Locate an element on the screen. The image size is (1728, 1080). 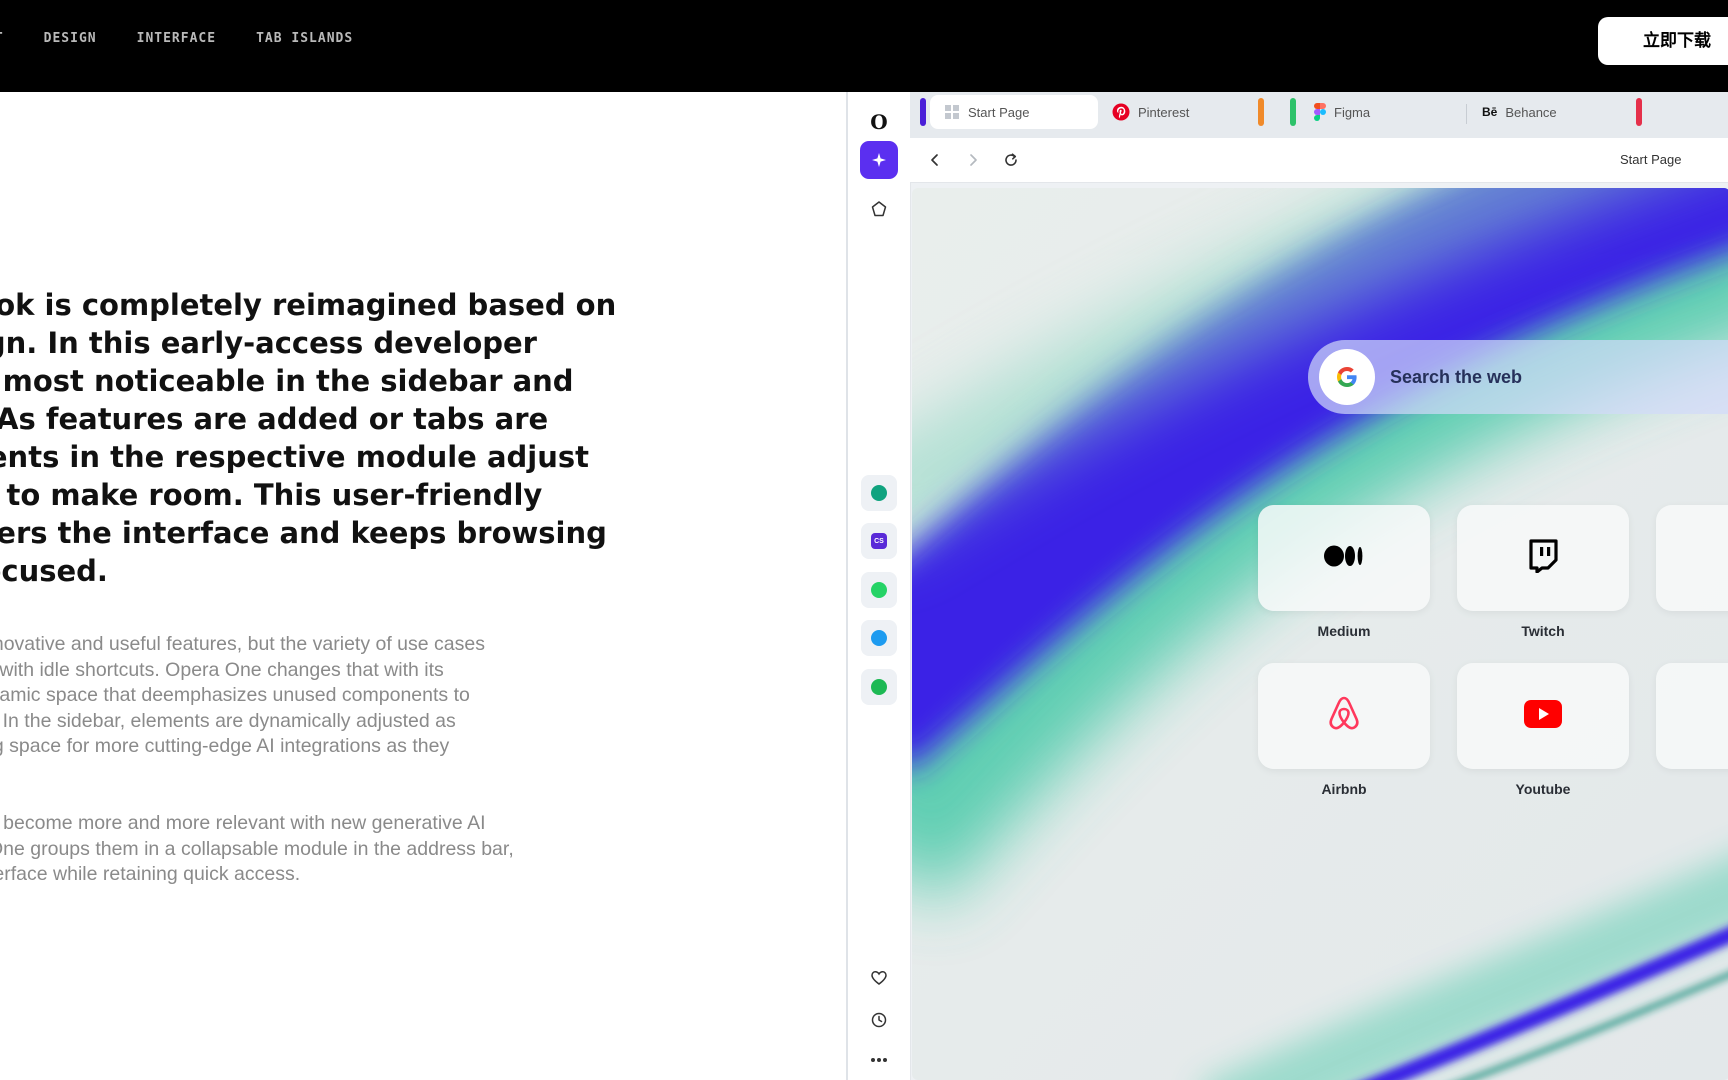
download-button: 立即下载 is located at coordinates (1663, 41).